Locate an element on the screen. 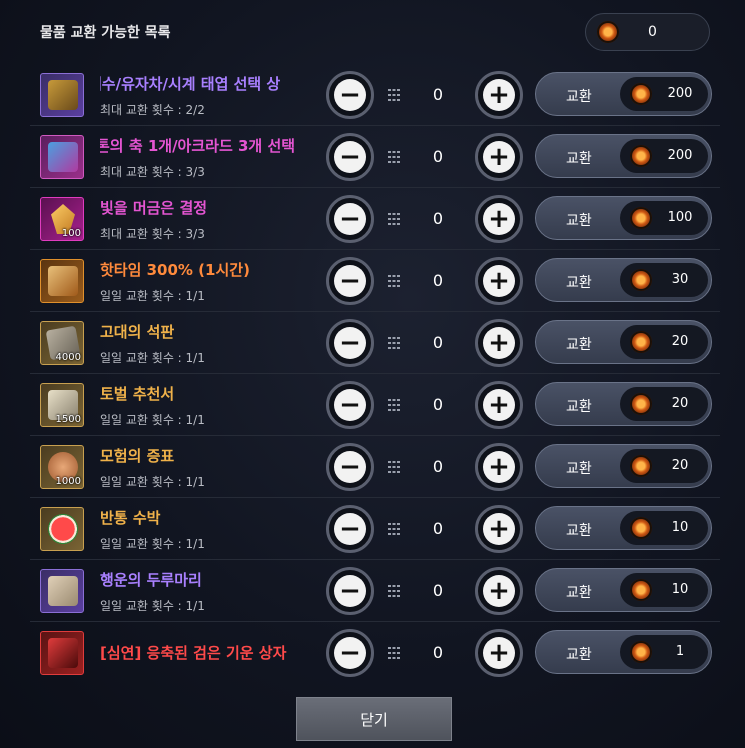 The height and width of the screenshot is (748, 745). hottime-icon is located at coordinates (62, 281).